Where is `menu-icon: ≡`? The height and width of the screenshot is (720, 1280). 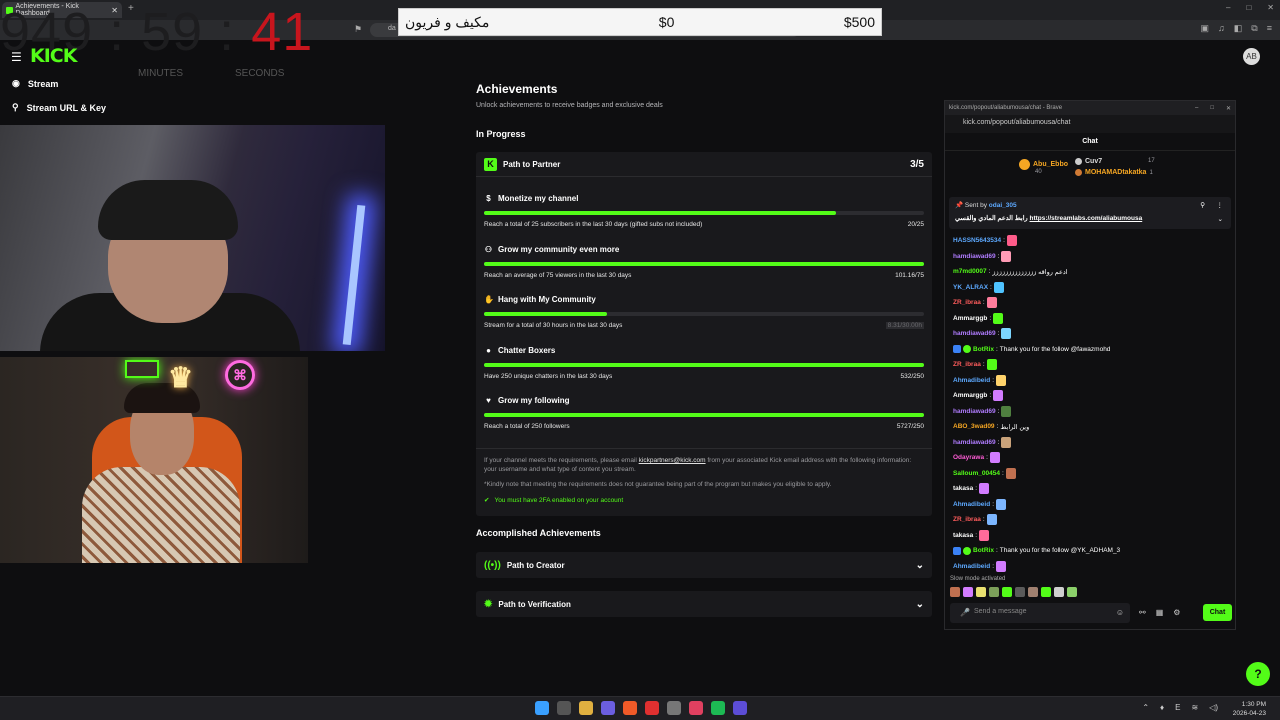
menu-icon: ≡ is located at coordinates (1269, 28).